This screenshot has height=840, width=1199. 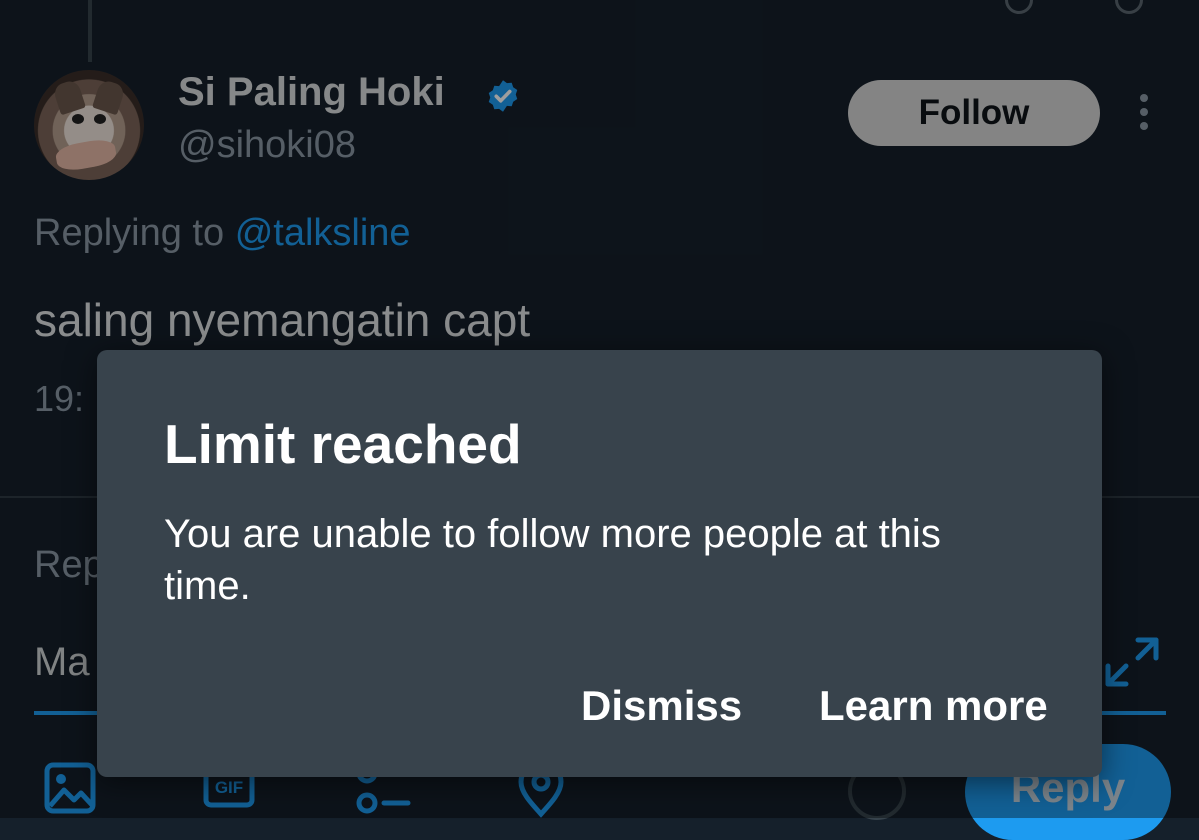 I want to click on dismiss-button: Dismiss, so click(x=661, y=706).